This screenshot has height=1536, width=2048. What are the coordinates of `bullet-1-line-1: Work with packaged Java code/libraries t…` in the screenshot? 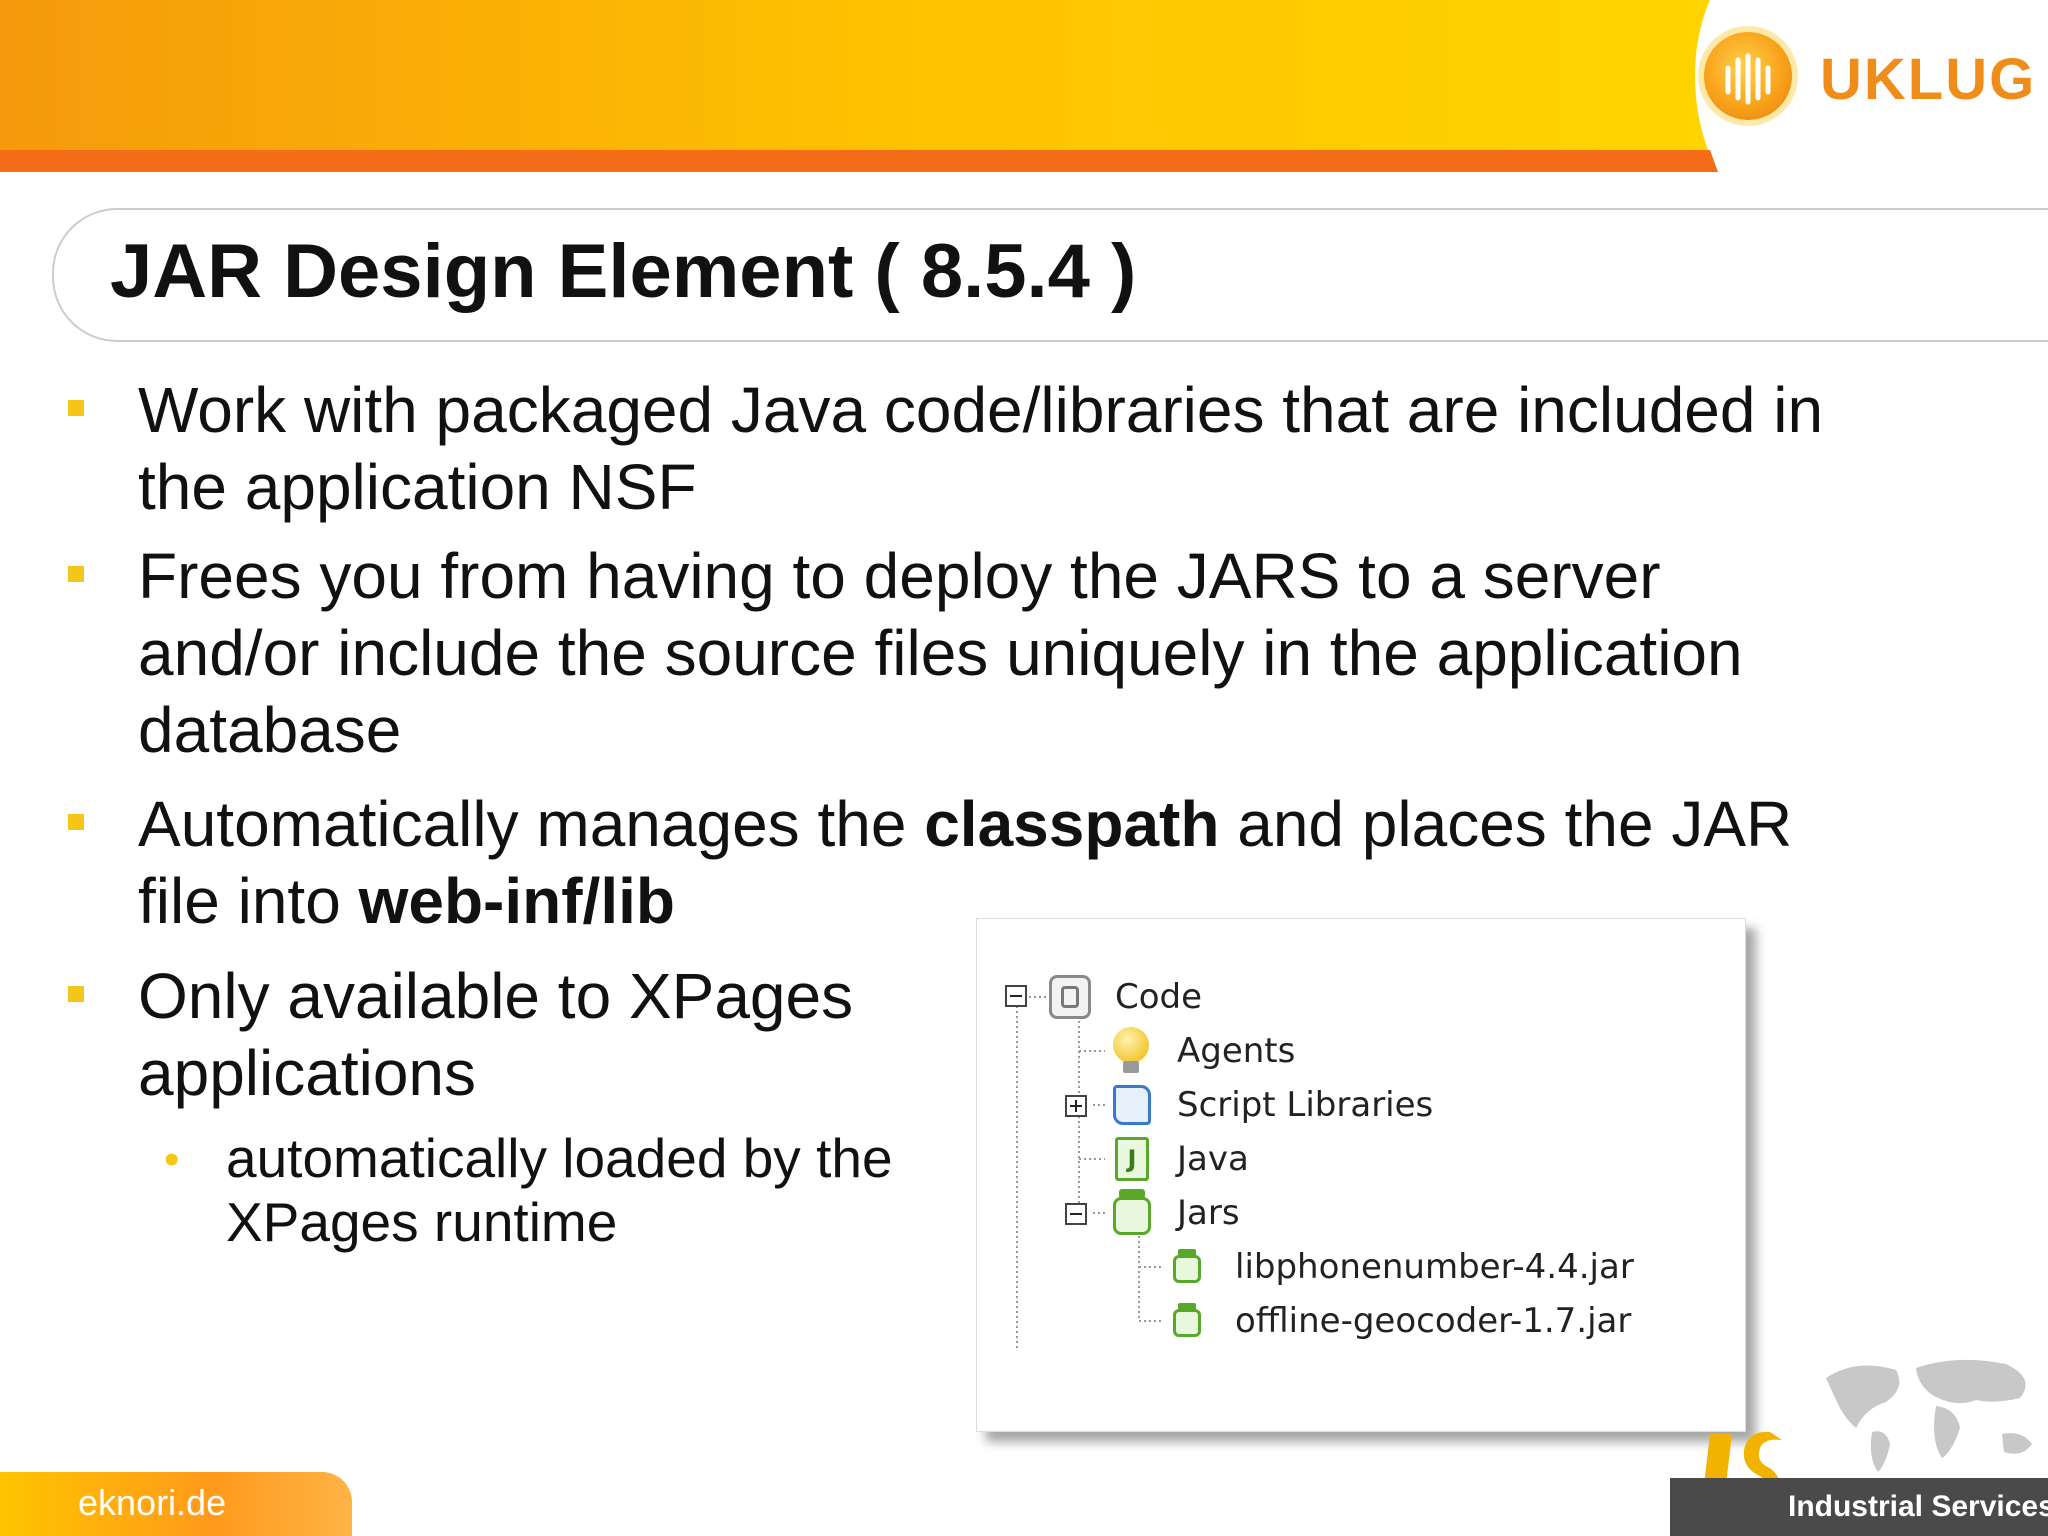 It's located at (981, 410).